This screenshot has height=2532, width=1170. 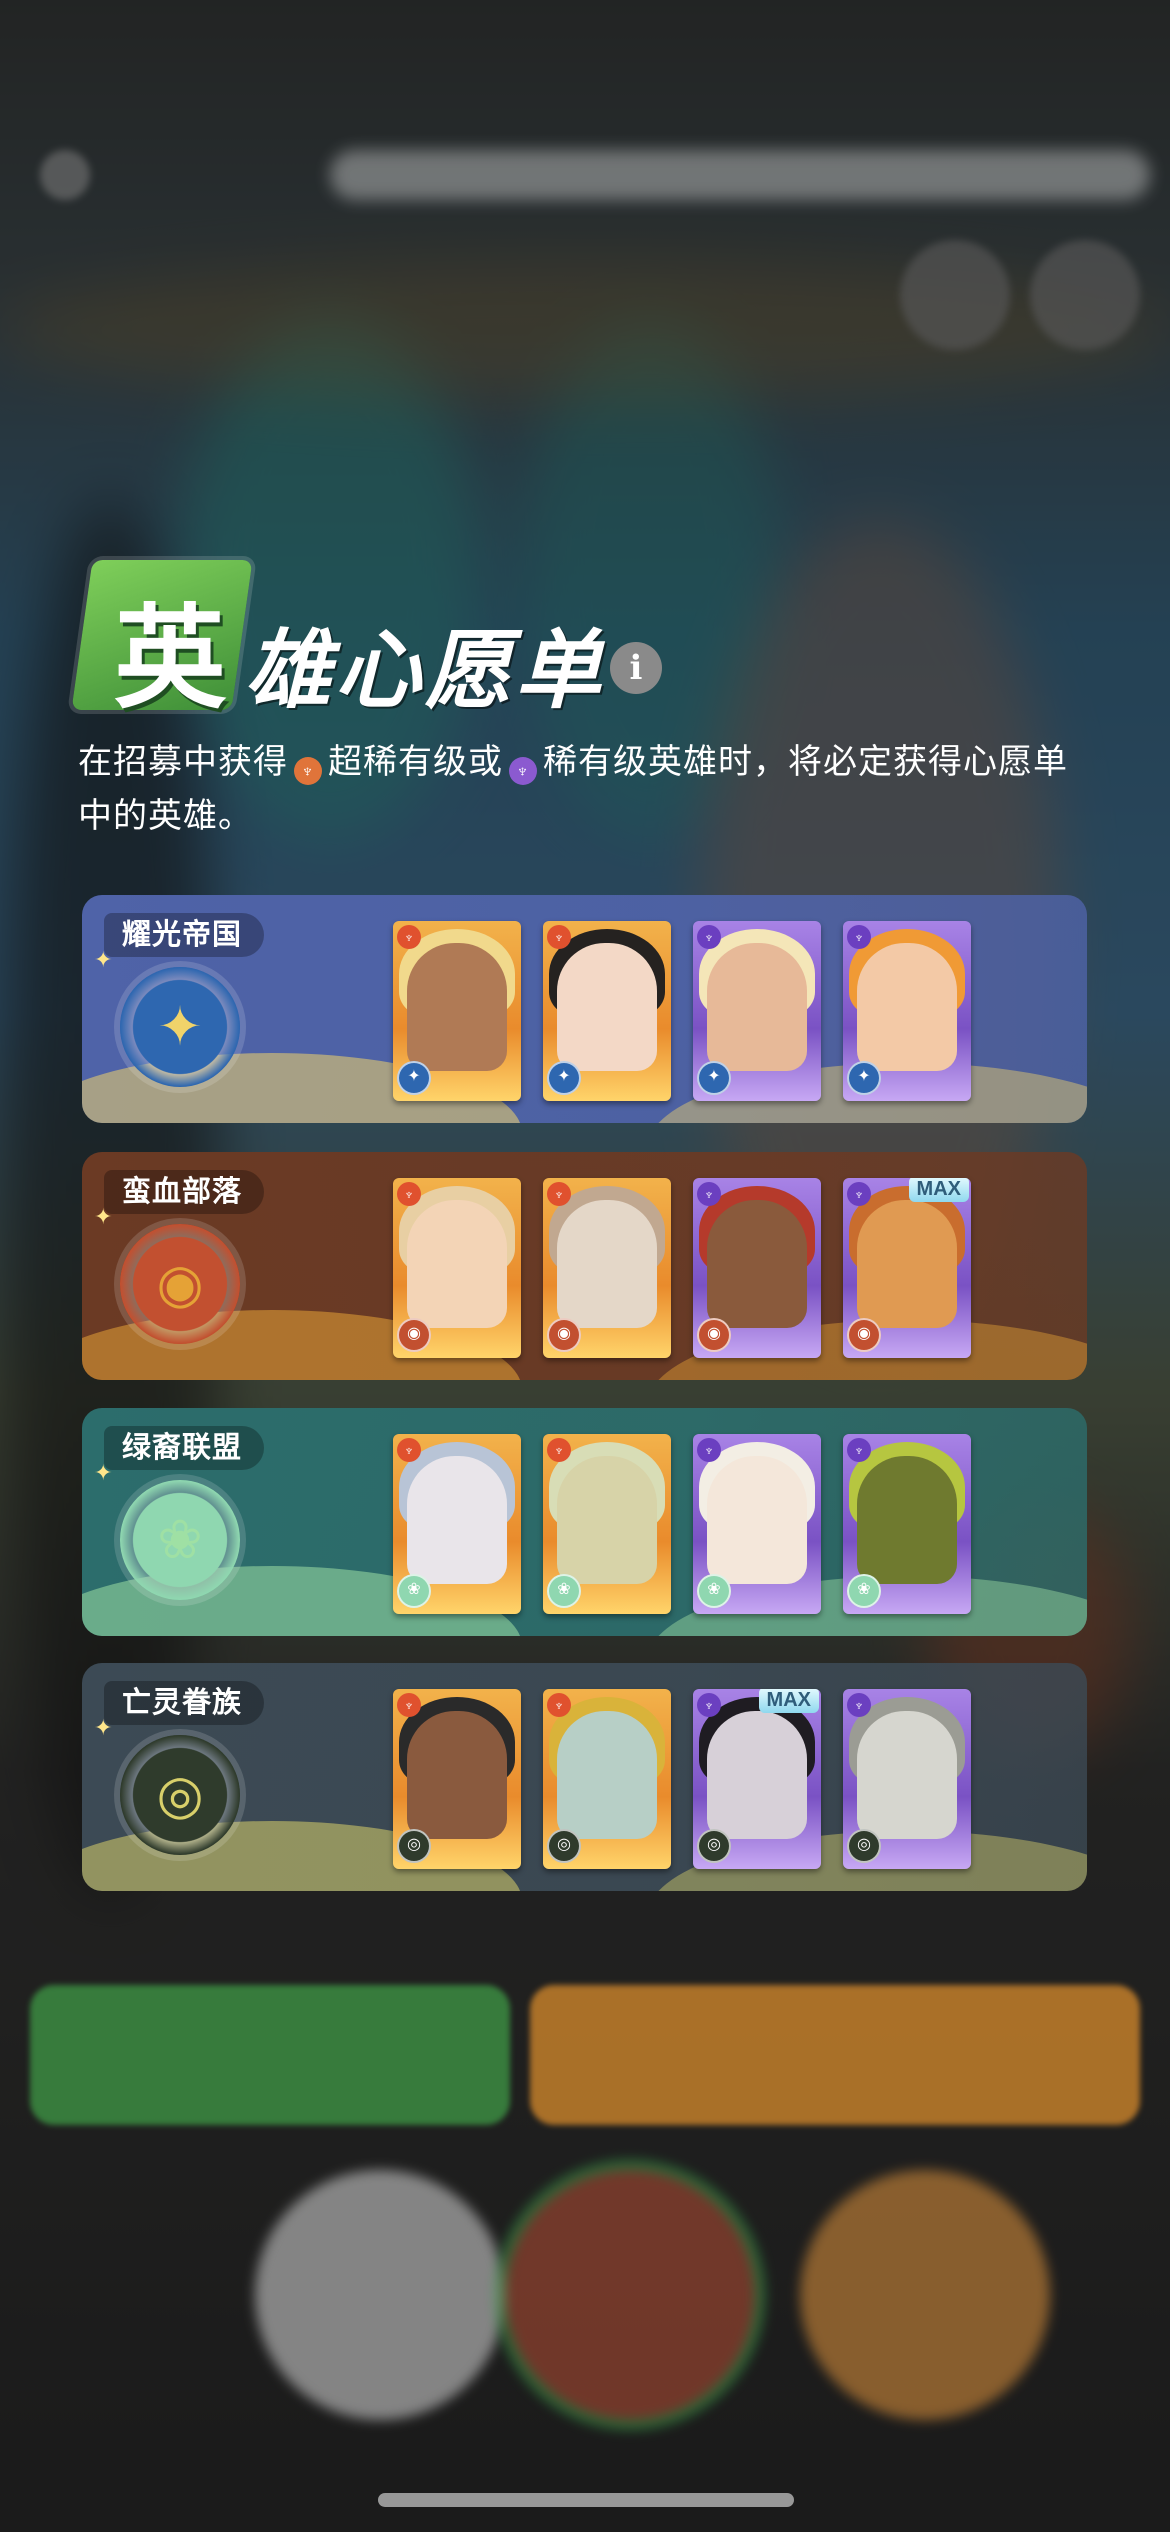 I want to click on faction-panel: 耀光帝国 ✦ ✦ ♆ ✦ ♆ ✦ ♆ ✦ ♆ ✦, so click(x=584, y=1009).